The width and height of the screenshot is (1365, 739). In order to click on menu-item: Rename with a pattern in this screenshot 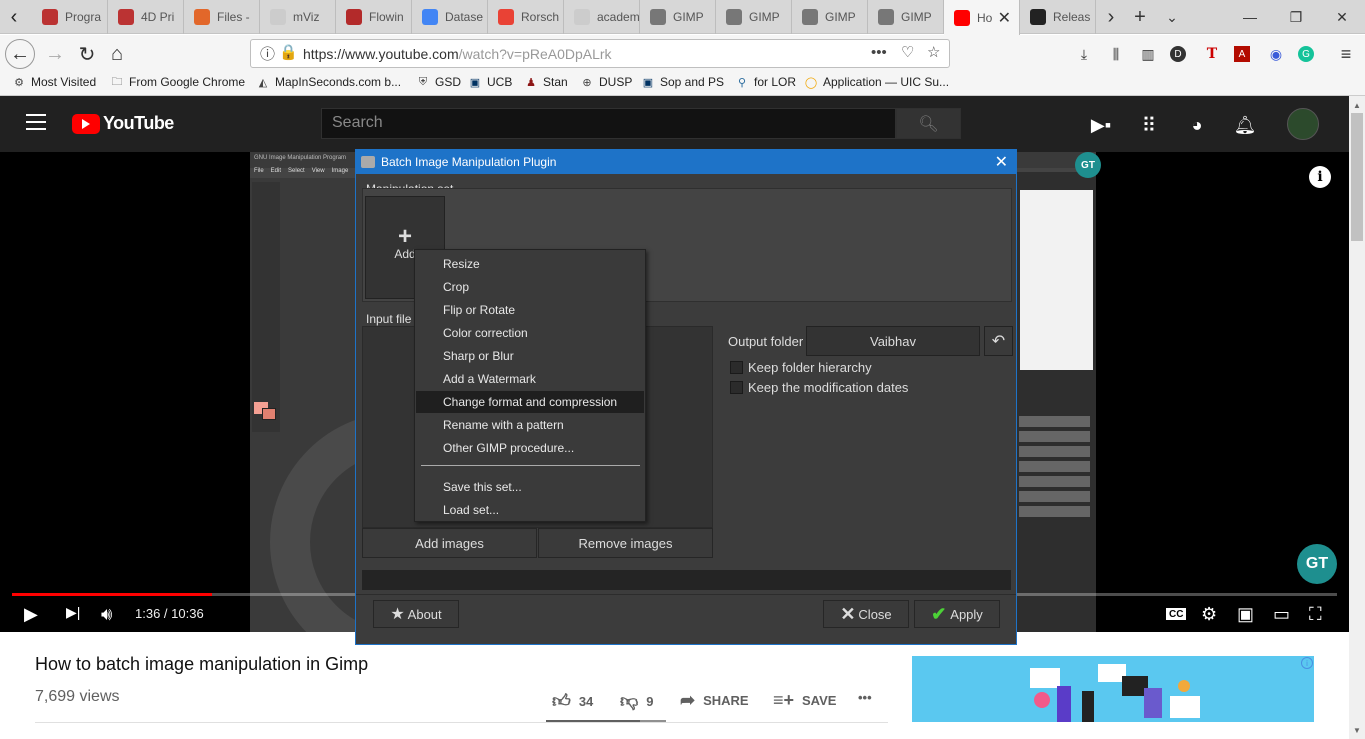, I will do `click(530, 425)`.